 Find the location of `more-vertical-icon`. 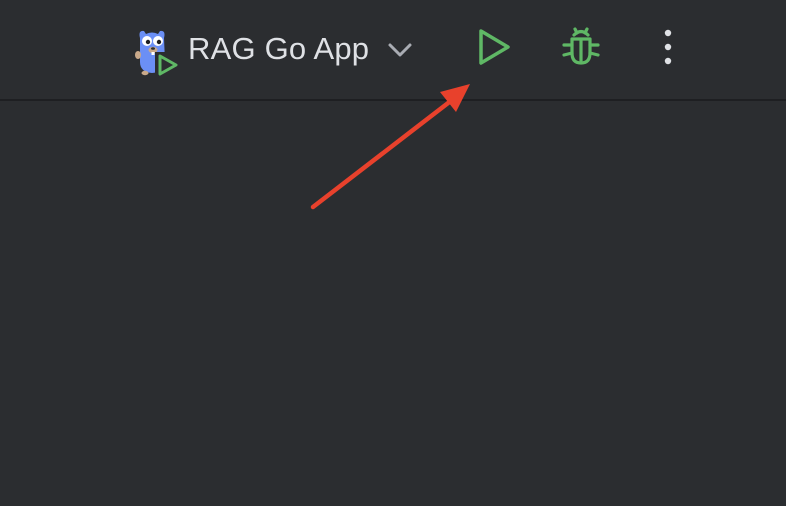

more-vertical-icon is located at coordinates (668, 49).